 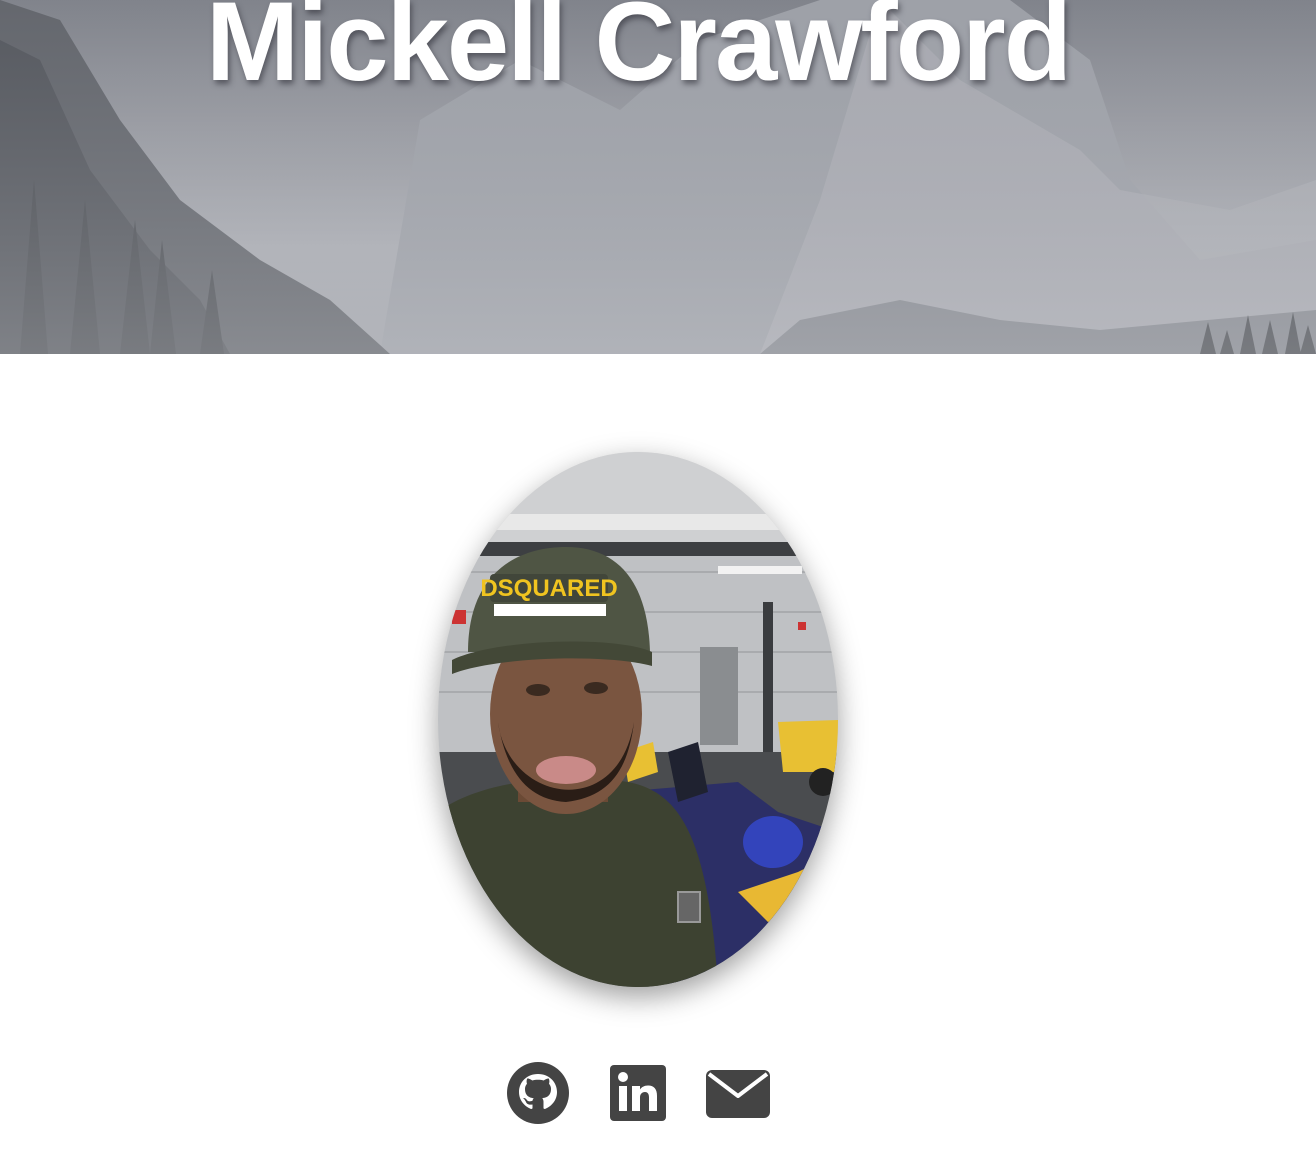 I want to click on social-links, so click(x=638, y=1093).